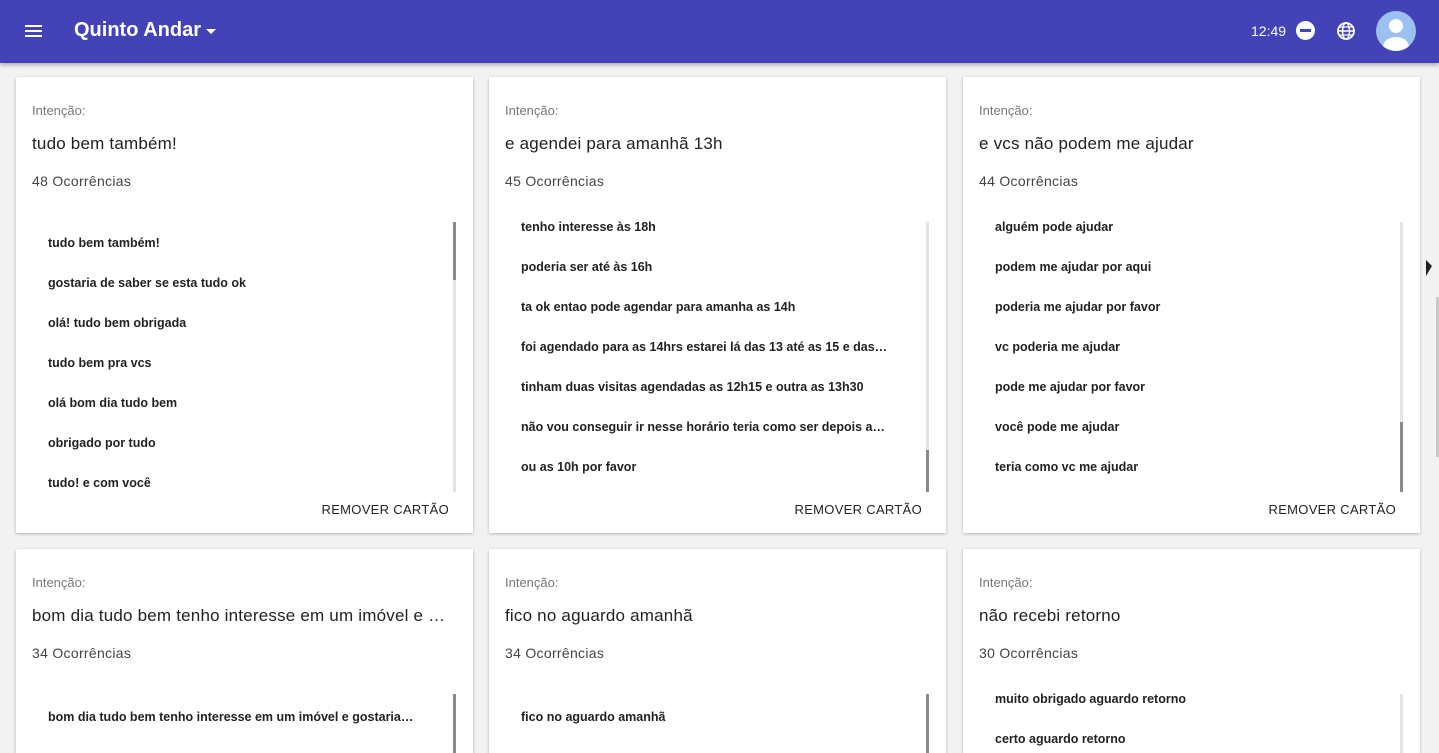 The image size is (1439, 753). I want to click on do-not-disturb-icon, so click(1305, 30).